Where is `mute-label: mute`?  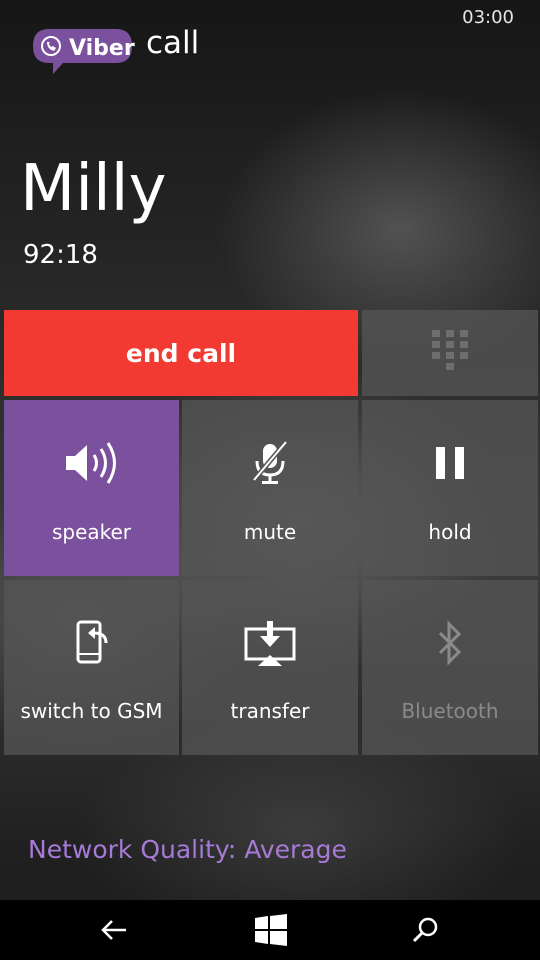
mute-label: mute is located at coordinates (270, 532).